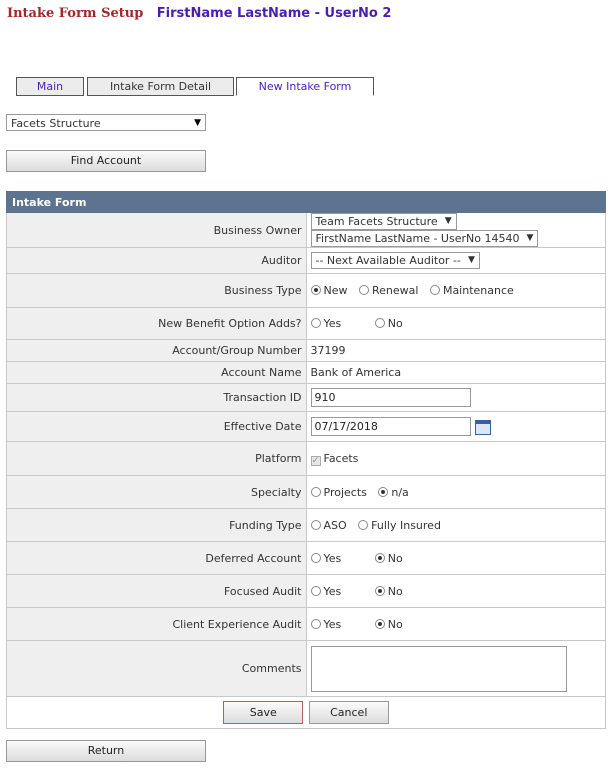 The height and width of the screenshot is (777, 613). Describe the element at coordinates (156, 230) in the screenshot. I see `business-owner-label: Business Owner` at that location.